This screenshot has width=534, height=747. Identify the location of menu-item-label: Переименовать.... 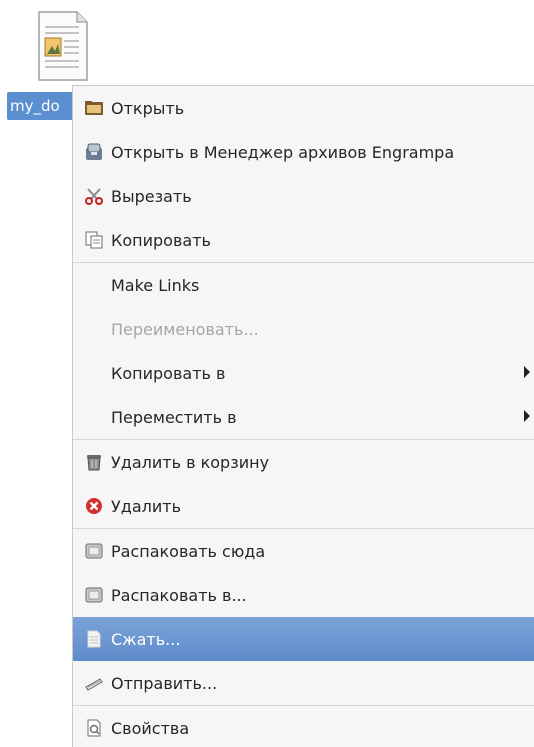
(185, 329).